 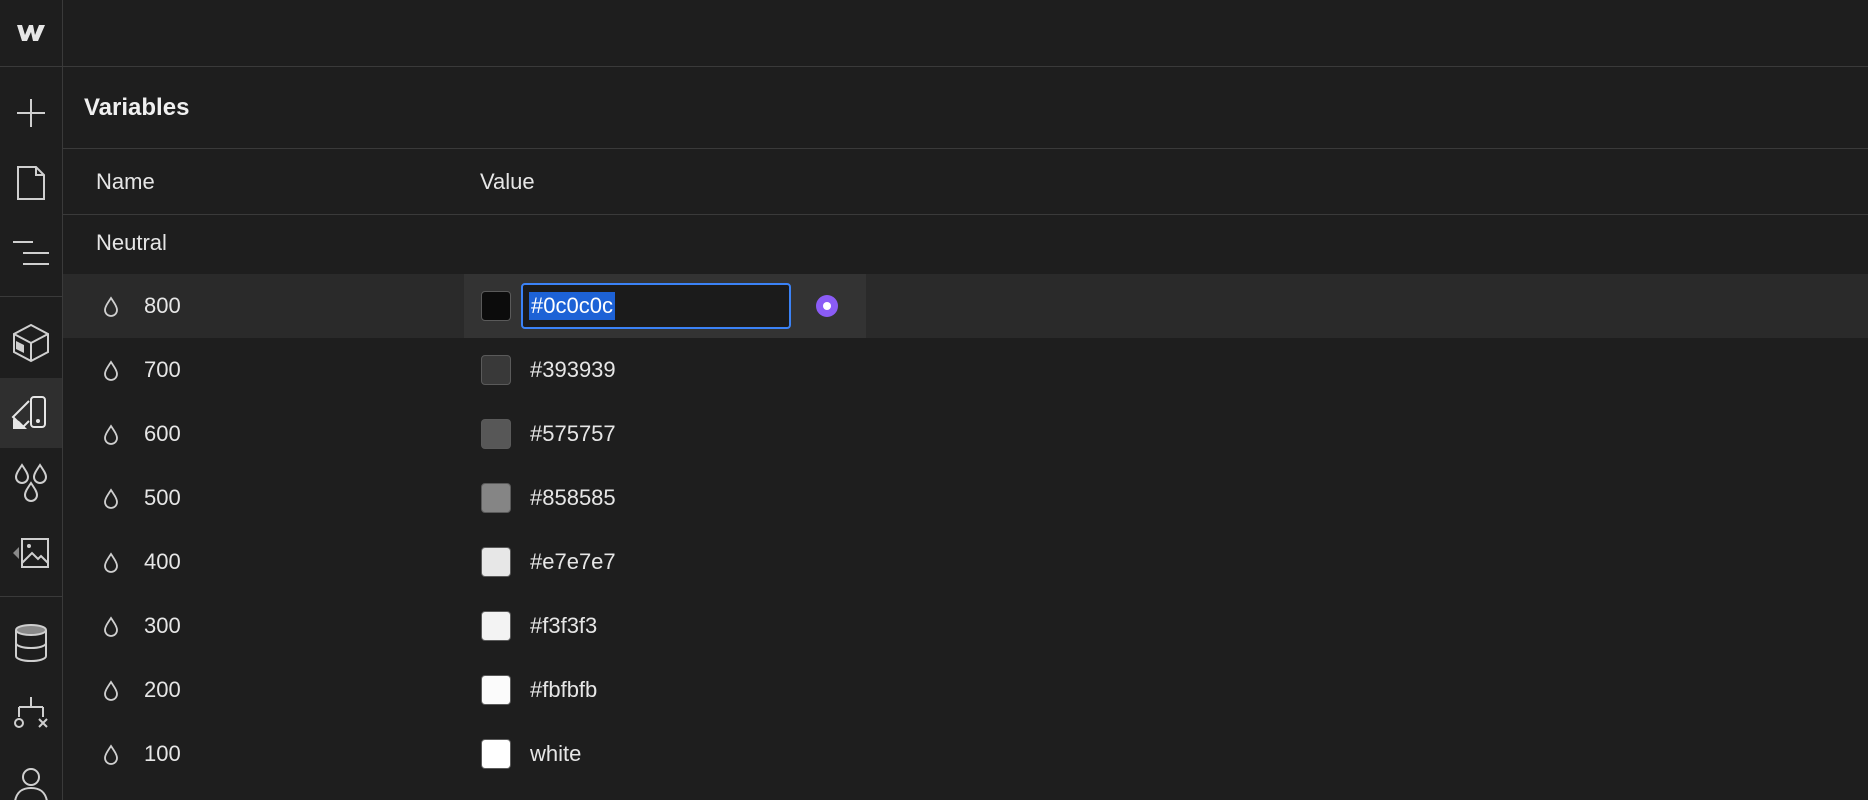 I want to click on color-value: #f3f3f3, so click(x=563, y=626).